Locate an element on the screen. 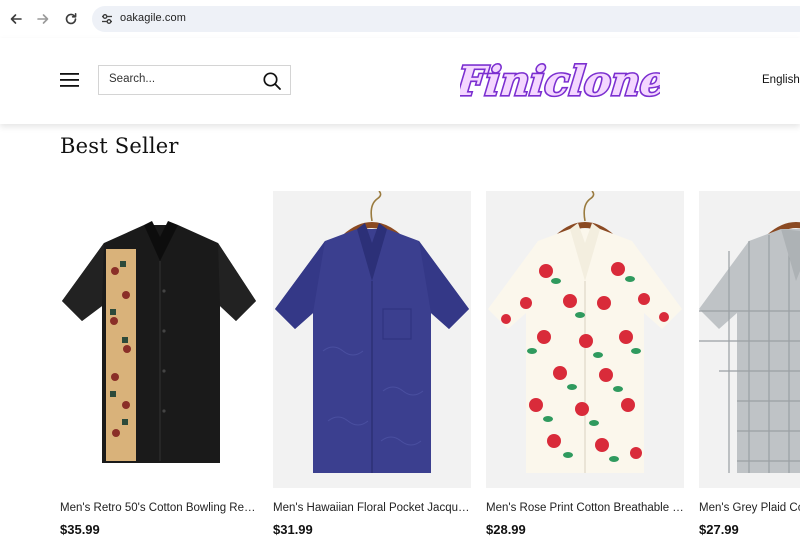 This screenshot has width=800, height=550. address-bar: oakagile.com is located at coordinates (446, 19).